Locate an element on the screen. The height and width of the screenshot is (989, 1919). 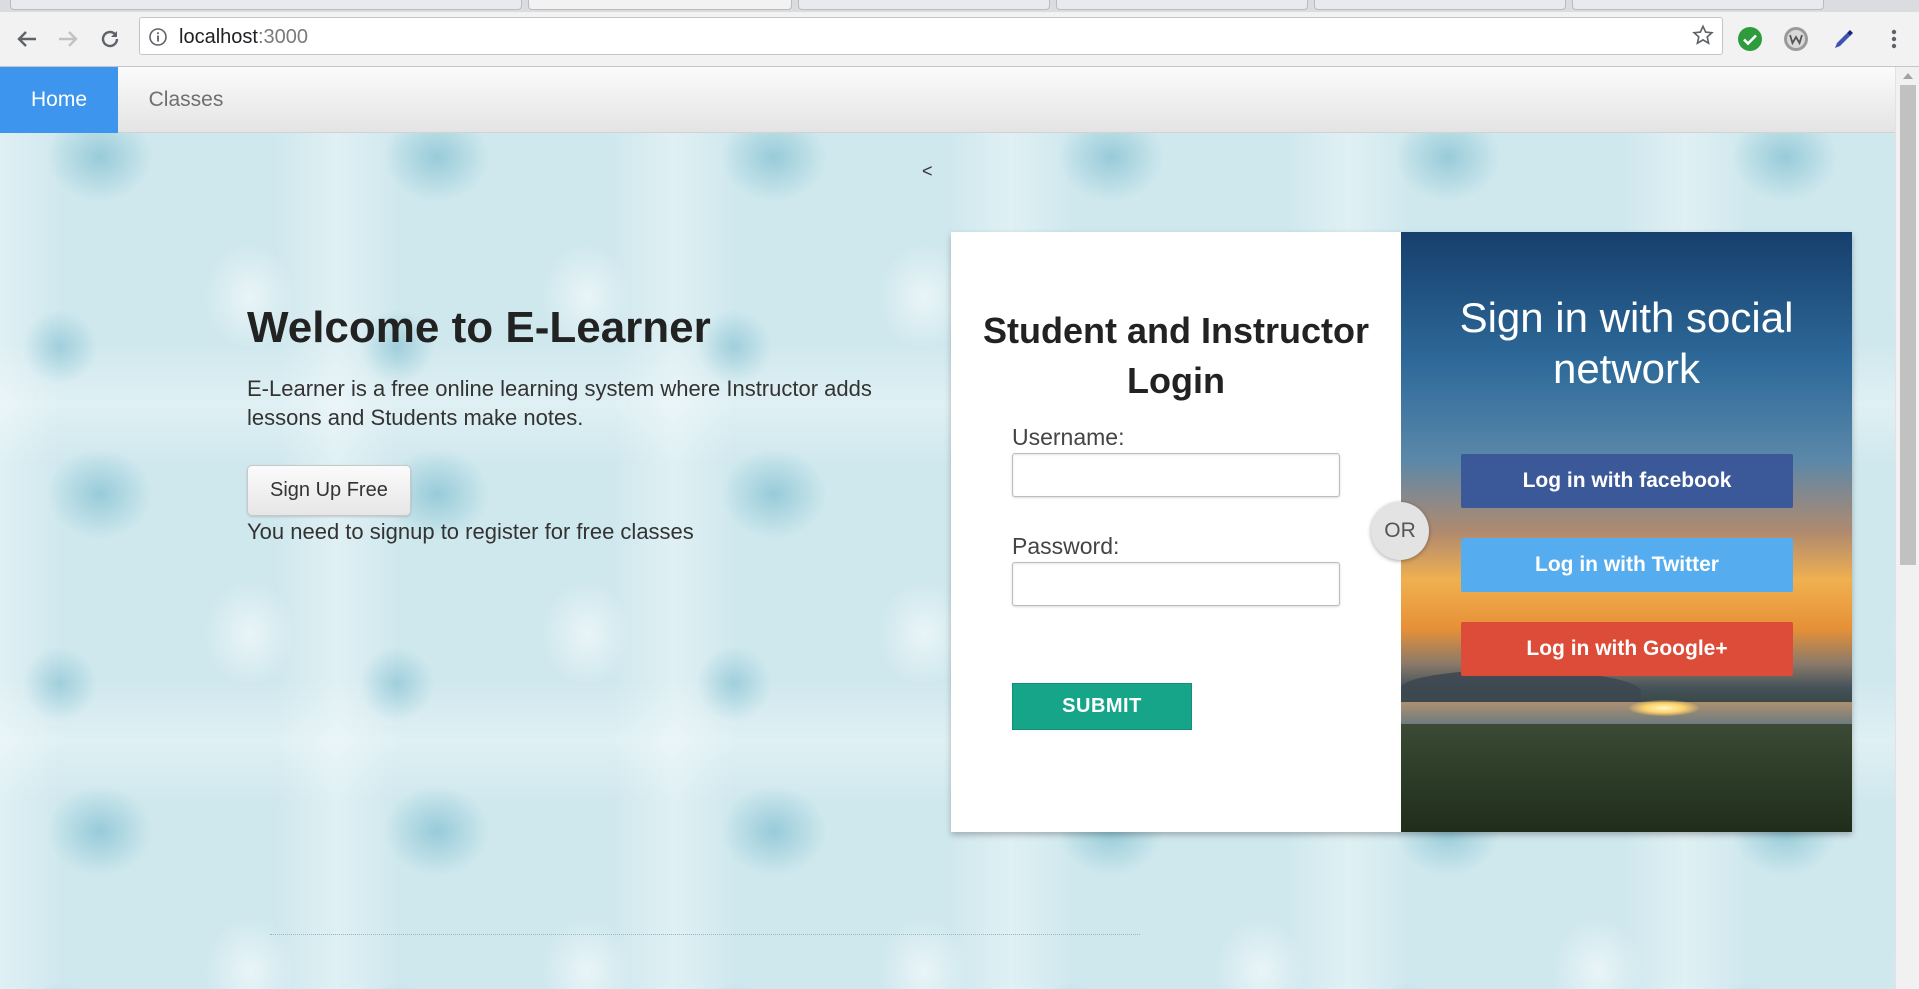
nav-home: Home is located at coordinates (59, 100).